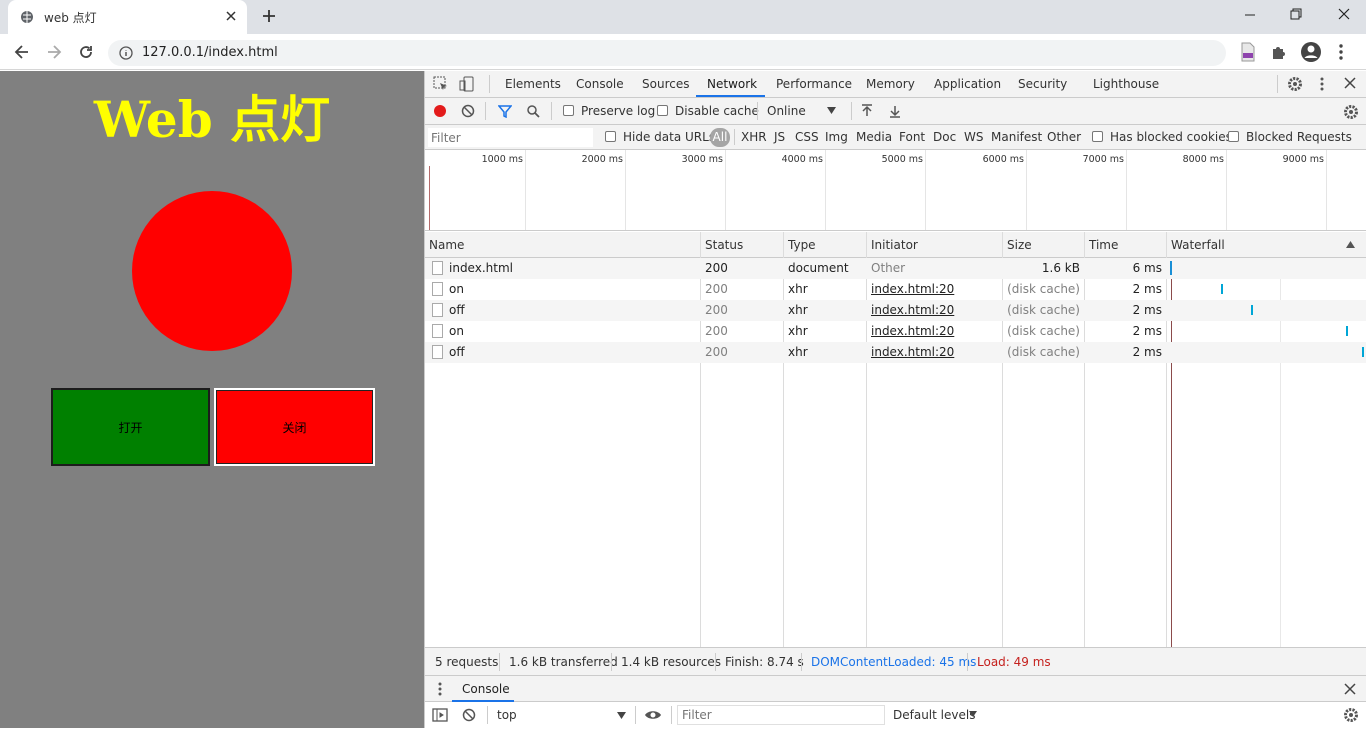  What do you see at coordinates (1103, 245) in the screenshot?
I see `col-time: Time` at bounding box center [1103, 245].